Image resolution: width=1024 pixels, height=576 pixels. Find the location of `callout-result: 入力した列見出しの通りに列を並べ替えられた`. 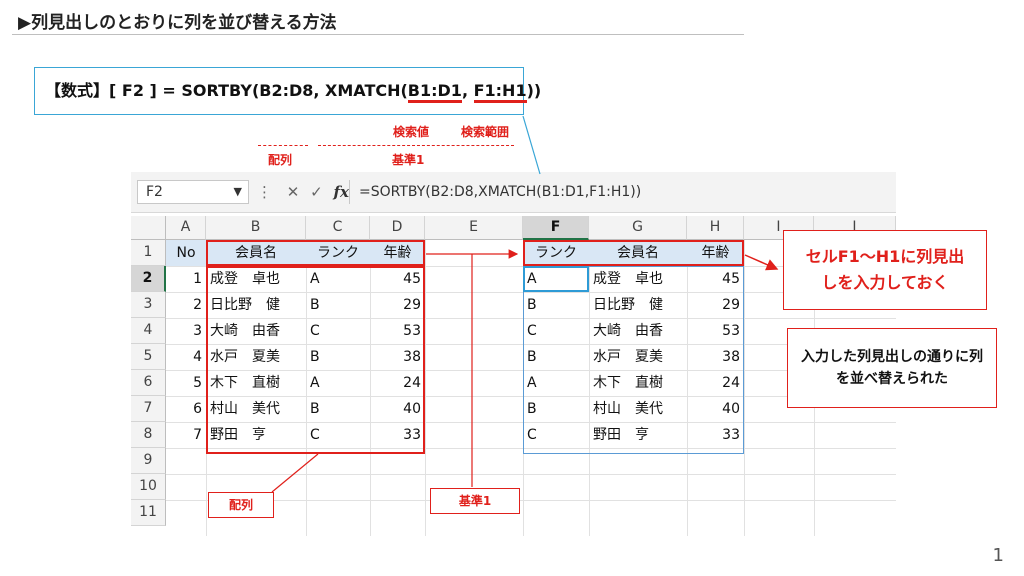

callout-result: 入力した列見出しの通りに列を並べ替えられた is located at coordinates (892, 368).